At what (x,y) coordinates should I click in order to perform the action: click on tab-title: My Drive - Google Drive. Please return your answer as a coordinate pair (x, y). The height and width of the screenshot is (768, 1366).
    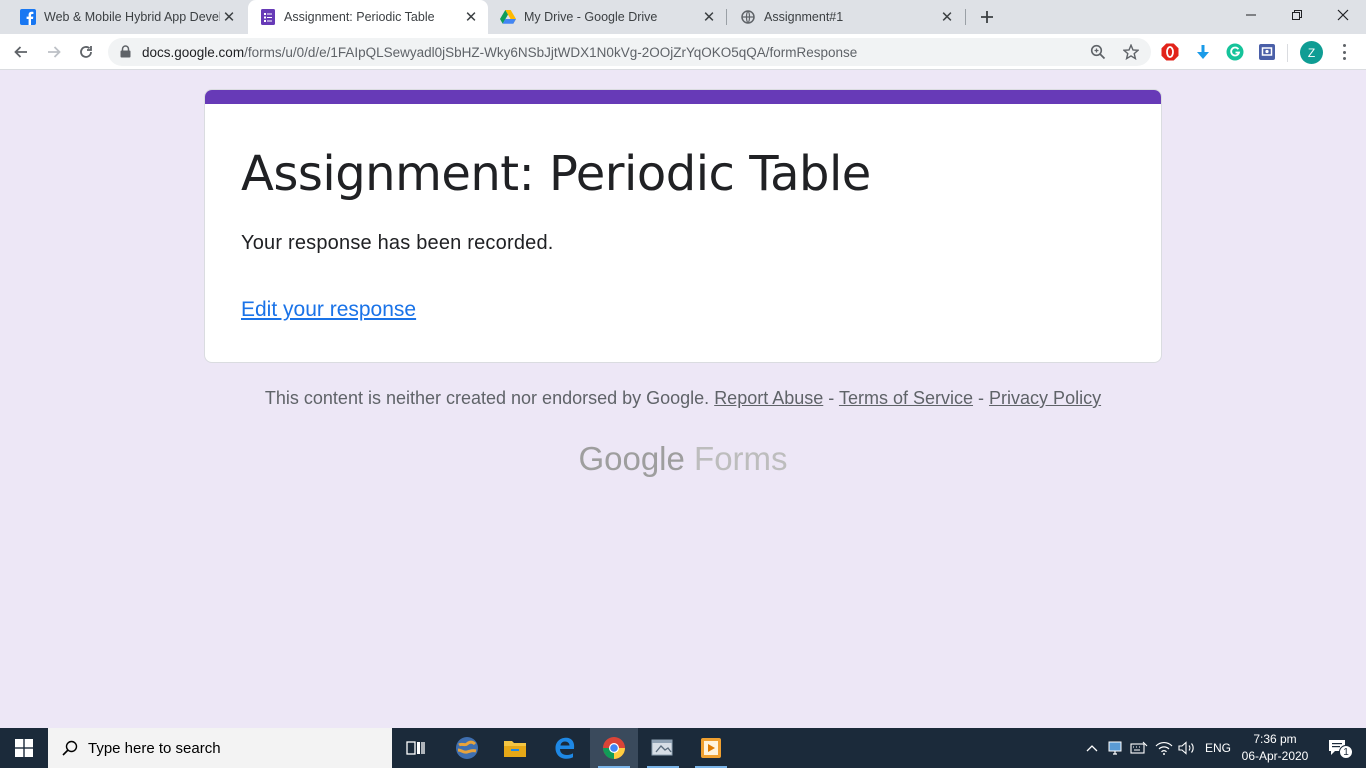
    Looking at the image, I should click on (591, 17).